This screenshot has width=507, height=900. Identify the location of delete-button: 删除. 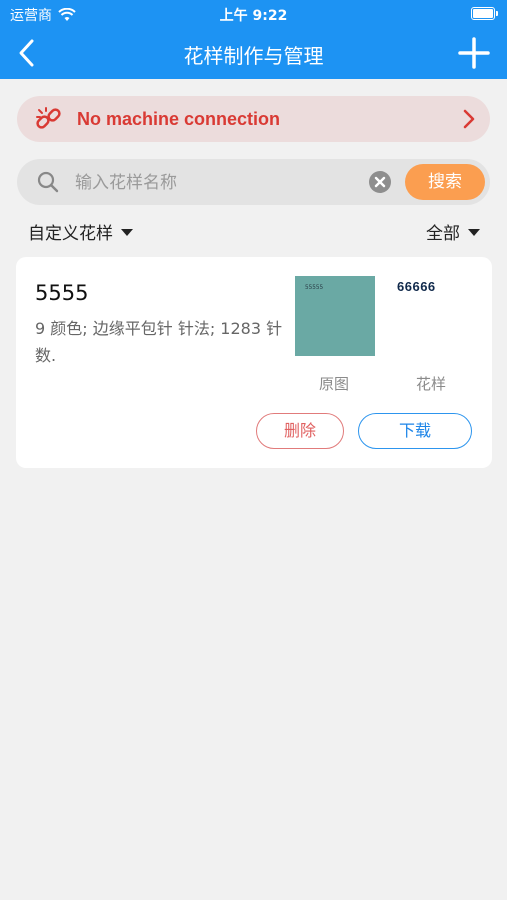
(300, 431).